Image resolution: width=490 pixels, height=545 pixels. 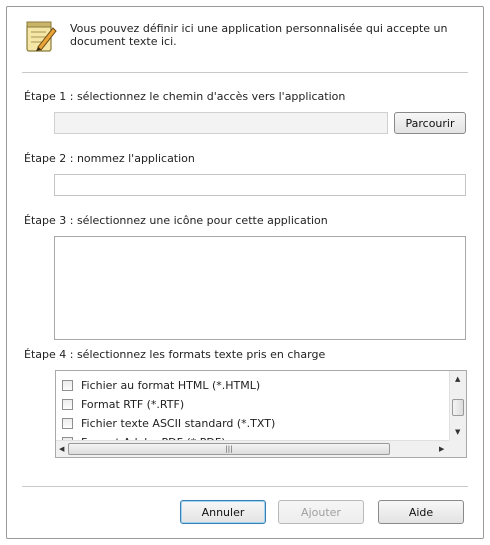 I want to click on help-button: Aide, so click(x=421, y=512).